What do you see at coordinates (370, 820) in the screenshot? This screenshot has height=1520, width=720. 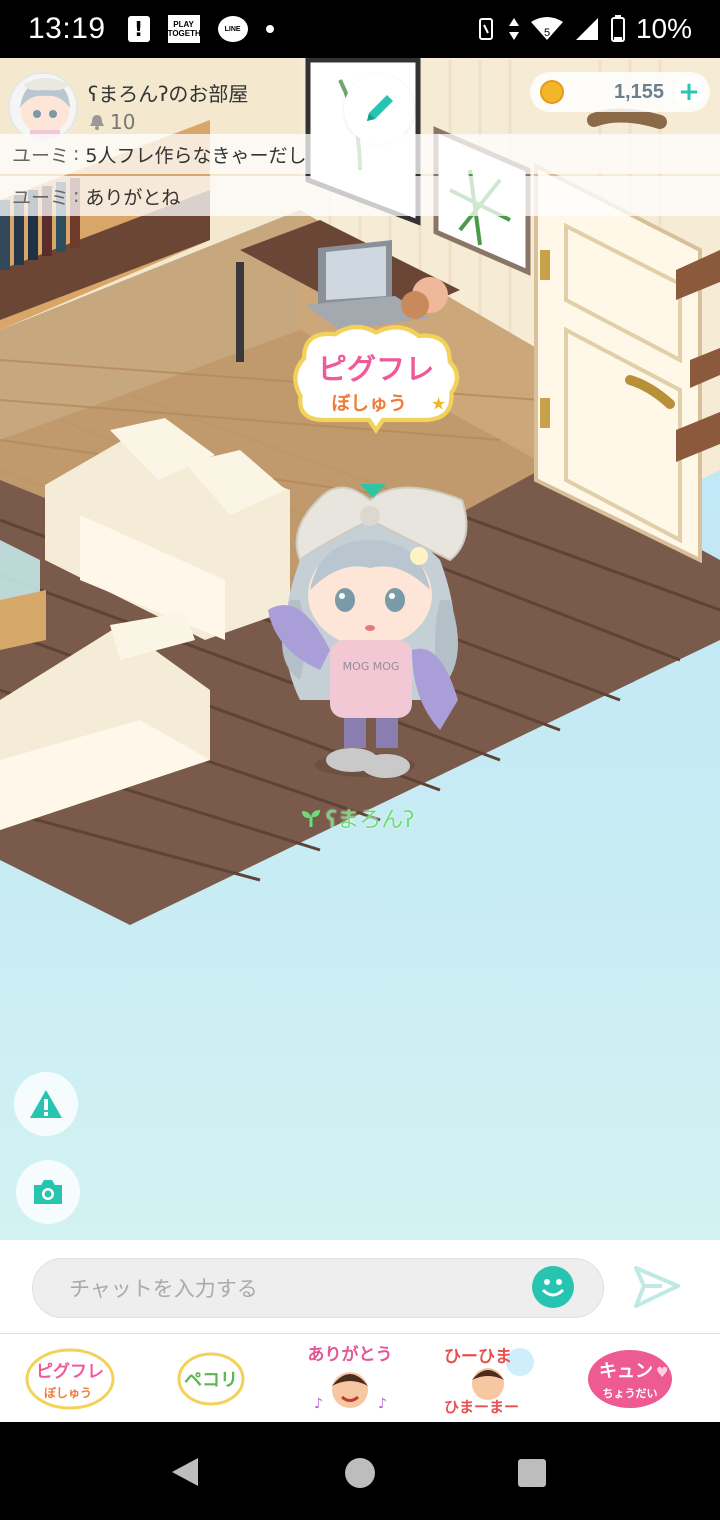 I see `player-name: ʕまろんʔ` at bounding box center [370, 820].